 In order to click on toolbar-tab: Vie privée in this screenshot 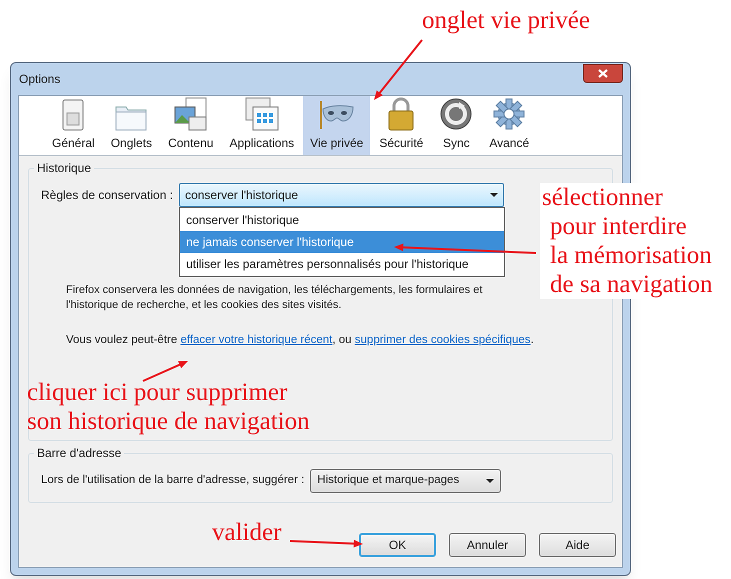, I will do `click(336, 125)`.